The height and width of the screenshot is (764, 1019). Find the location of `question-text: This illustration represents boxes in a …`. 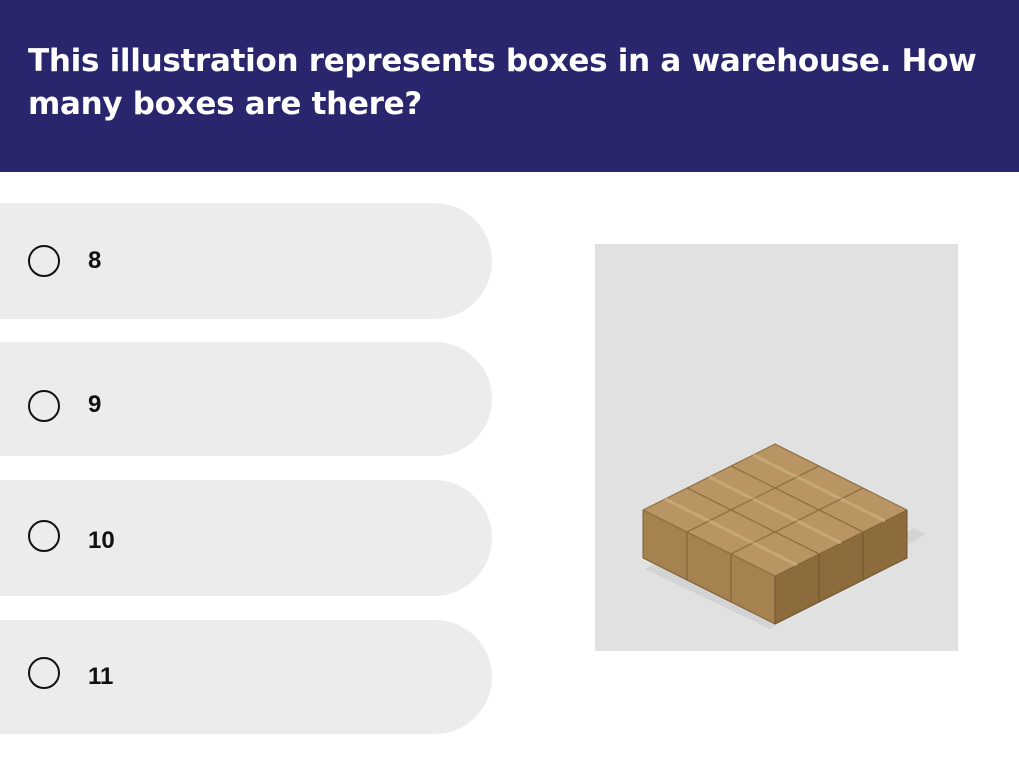

question-text: This illustration represents boxes in a … is located at coordinates (502, 82).